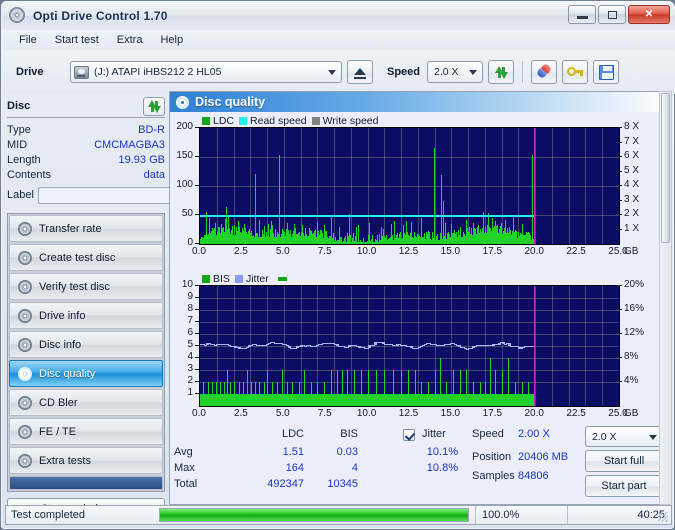  What do you see at coordinates (86, 257) in the screenshot?
I see `sidebar-item-create-test-disc: Create test disc` at bounding box center [86, 257].